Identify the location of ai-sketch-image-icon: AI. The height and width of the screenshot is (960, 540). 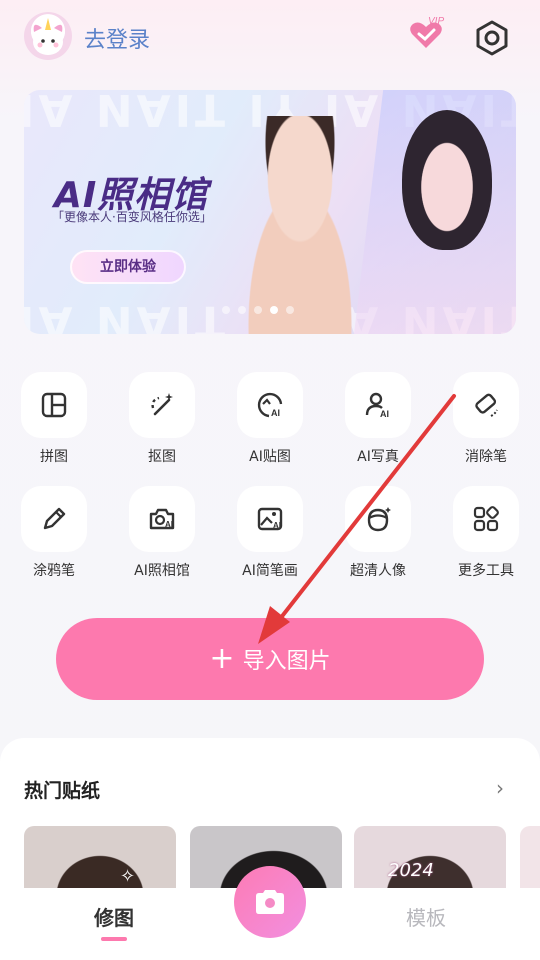
(270, 519).